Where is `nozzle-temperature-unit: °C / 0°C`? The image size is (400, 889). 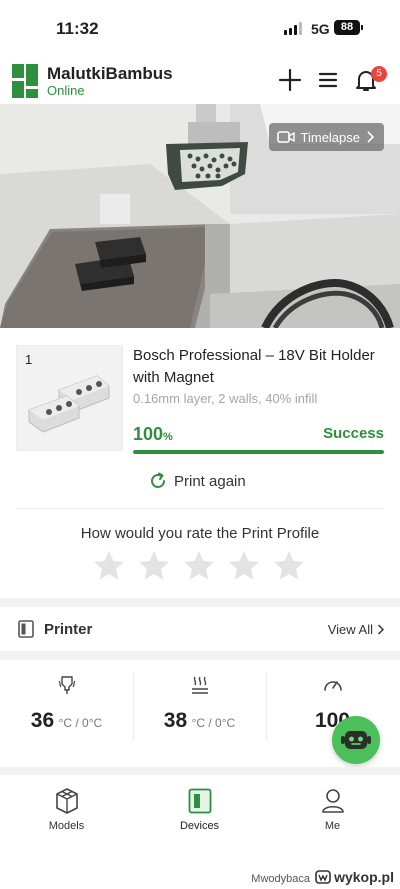
nozzle-temperature-unit: °C / 0°C is located at coordinates (80, 723).